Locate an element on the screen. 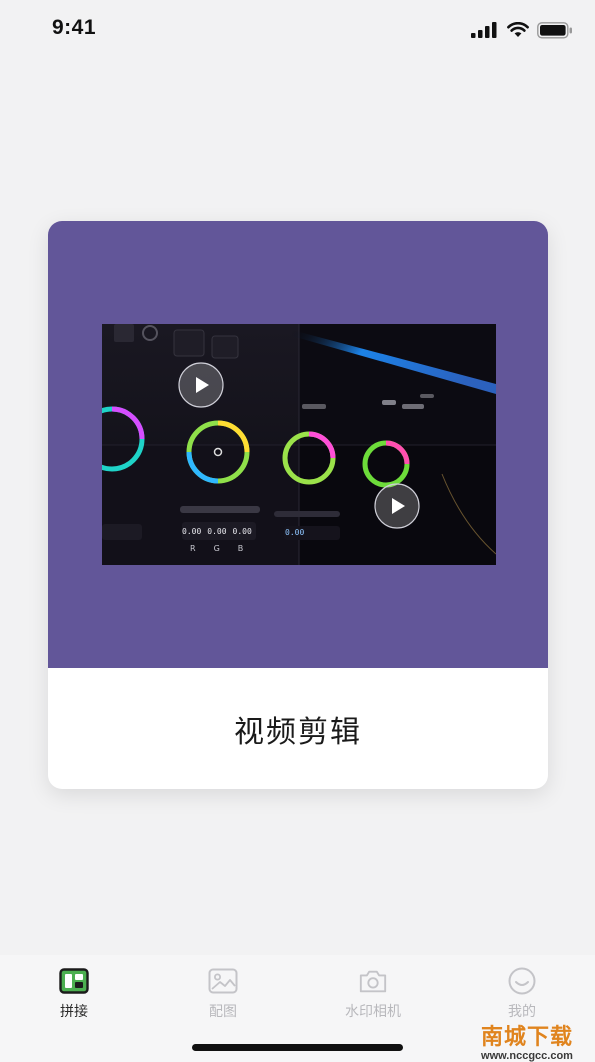 The width and height of the screenshot is (595, 1062). channel-label-g: G is located at coordinates (216, 548).